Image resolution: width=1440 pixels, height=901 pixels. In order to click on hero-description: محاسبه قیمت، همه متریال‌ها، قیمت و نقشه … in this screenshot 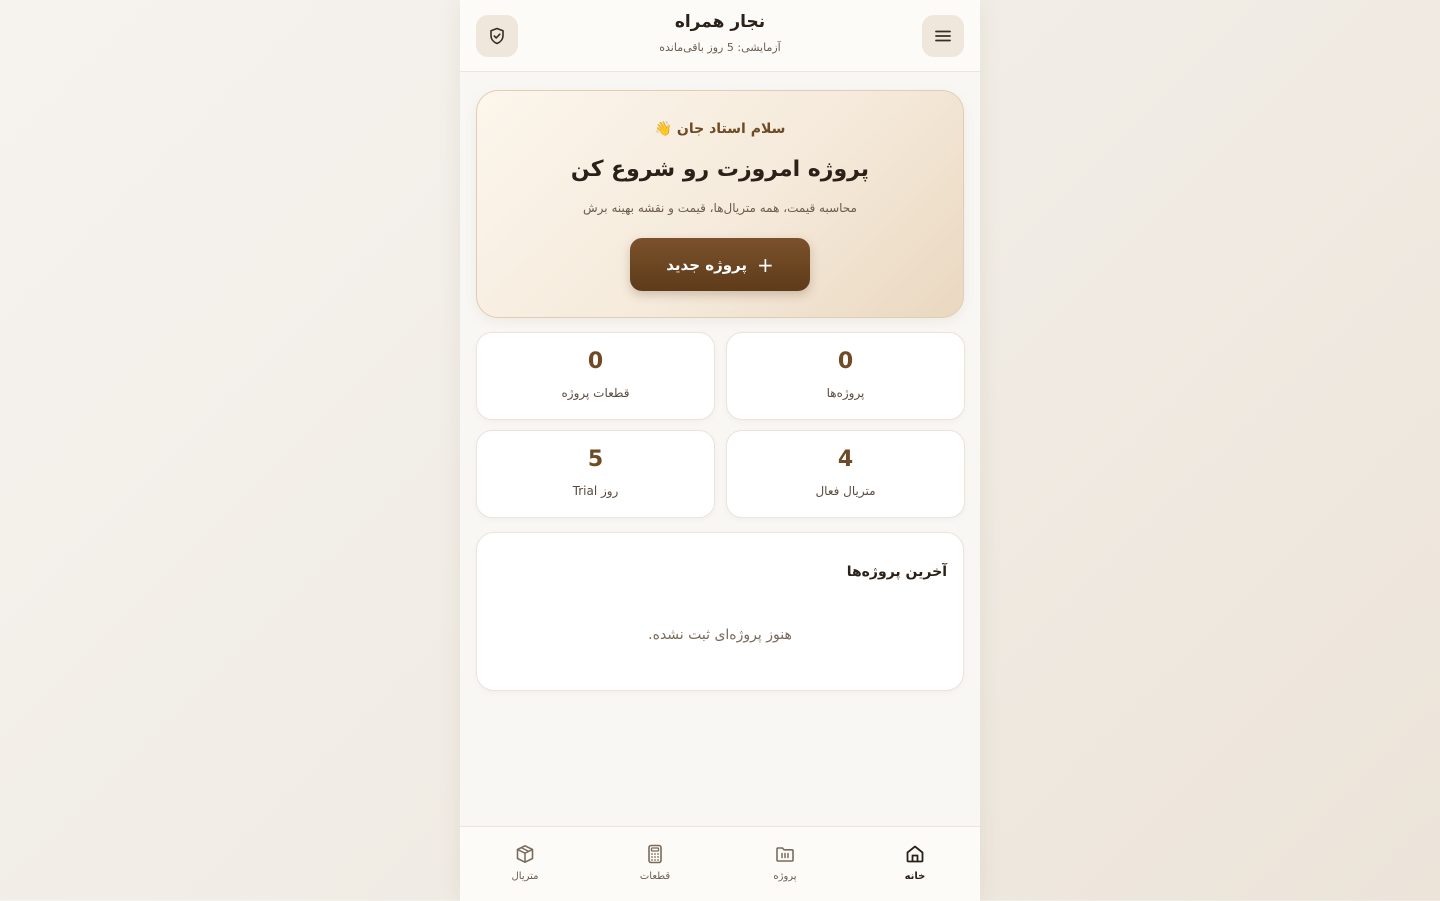, I will do `click(720, 208)`.